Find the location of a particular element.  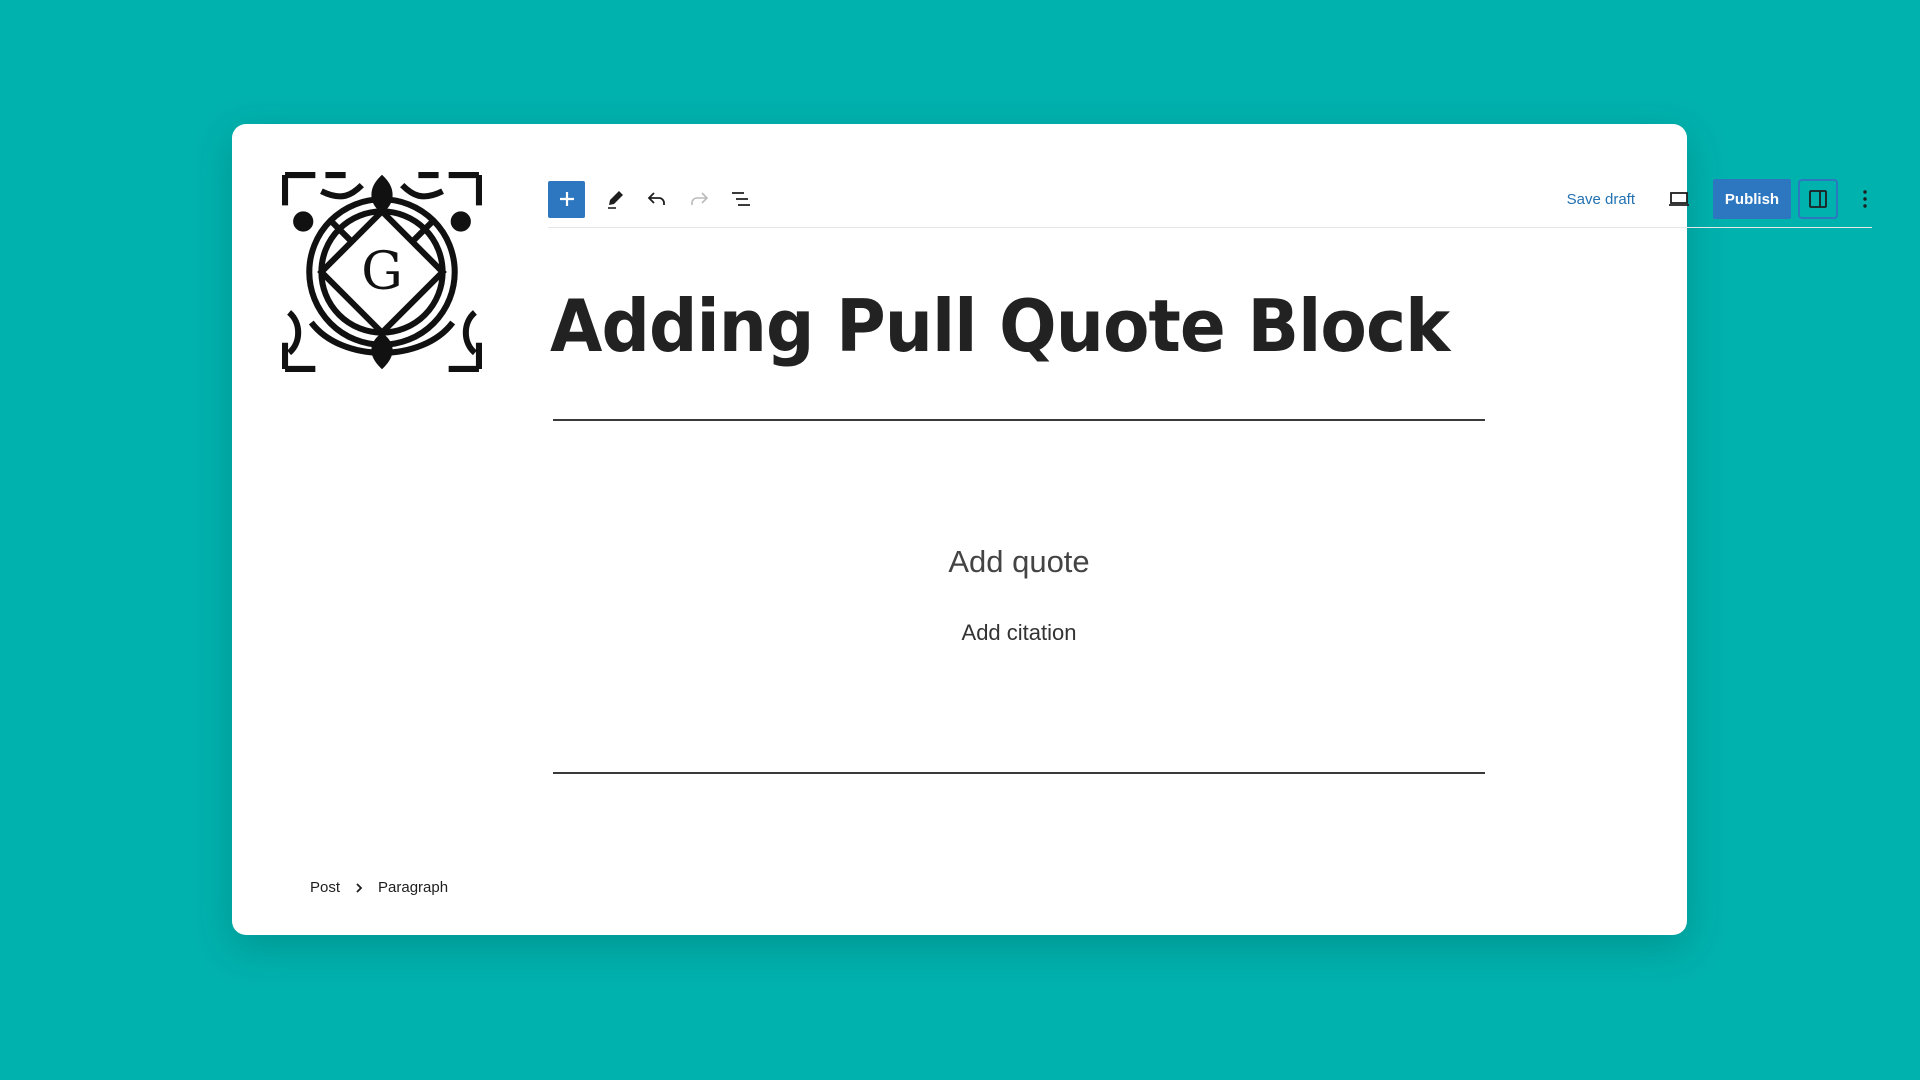

options-button is located at coordinates (1865, 199).